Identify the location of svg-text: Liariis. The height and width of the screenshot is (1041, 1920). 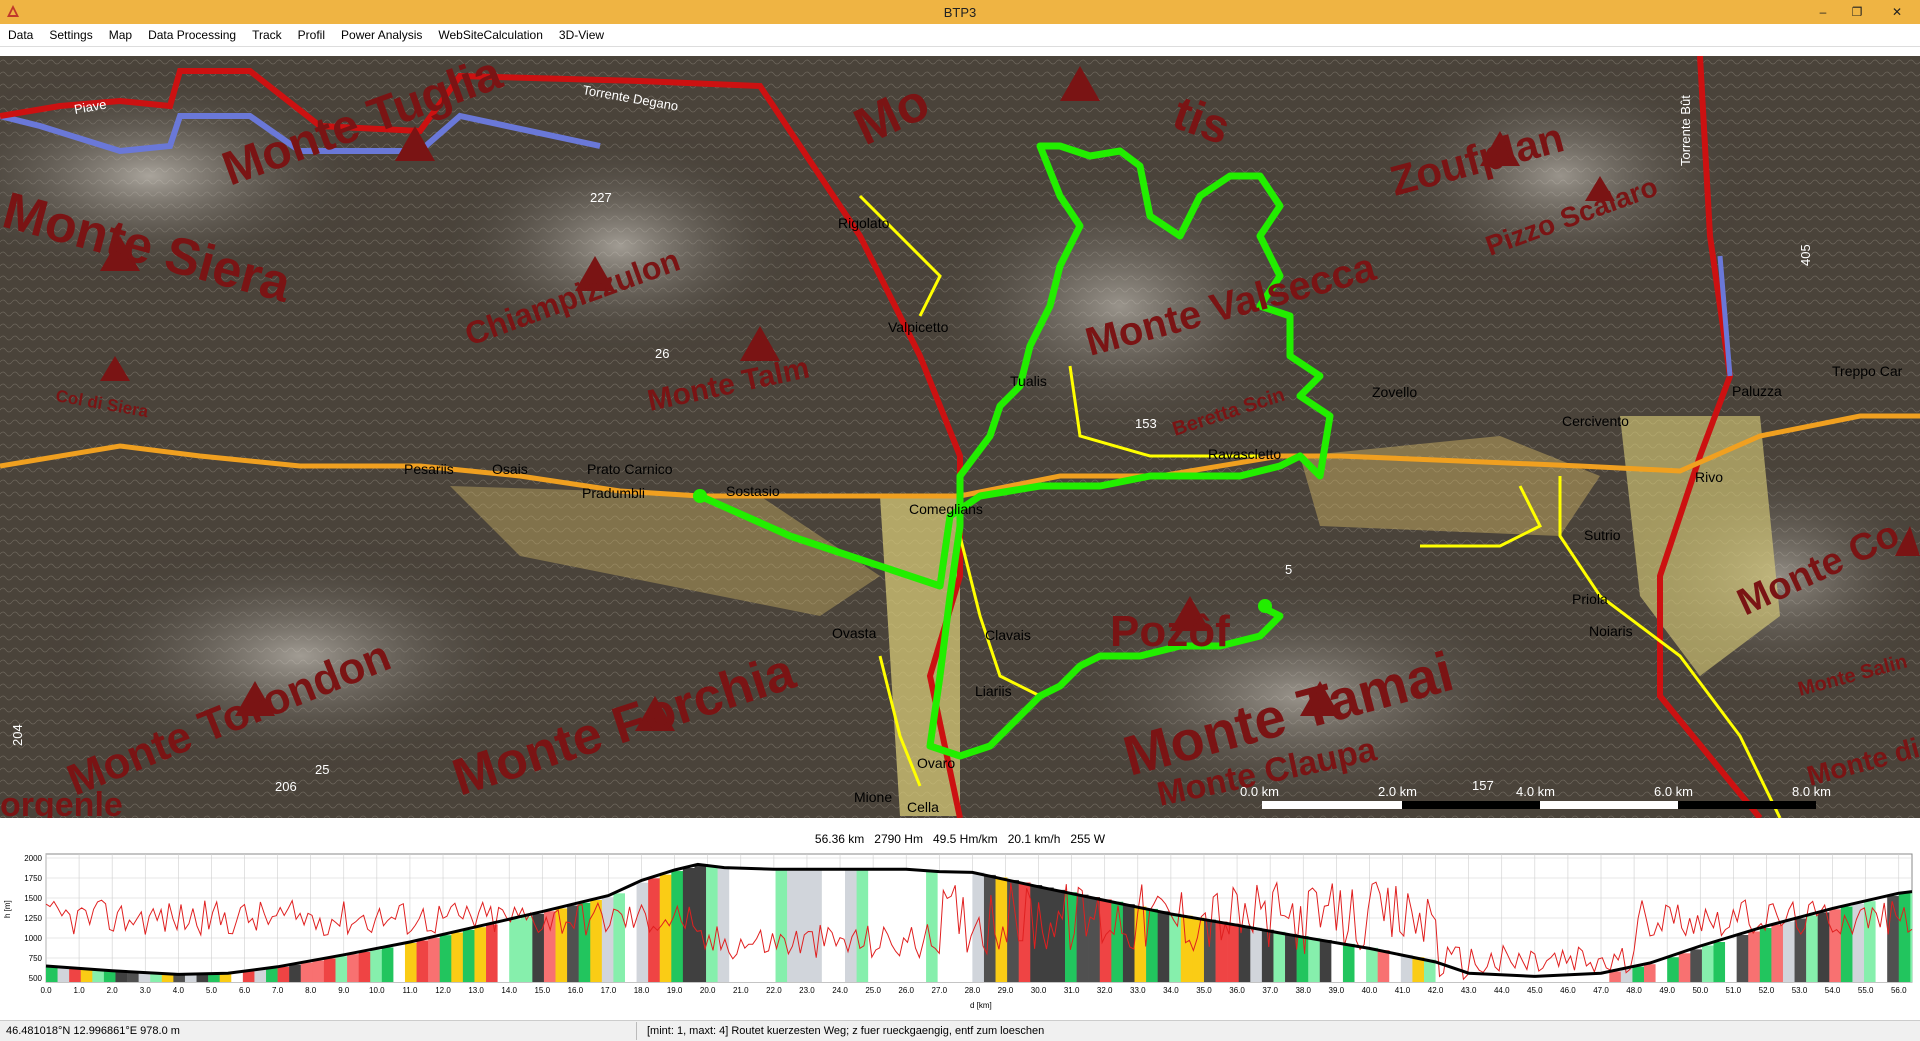
(993, 691).